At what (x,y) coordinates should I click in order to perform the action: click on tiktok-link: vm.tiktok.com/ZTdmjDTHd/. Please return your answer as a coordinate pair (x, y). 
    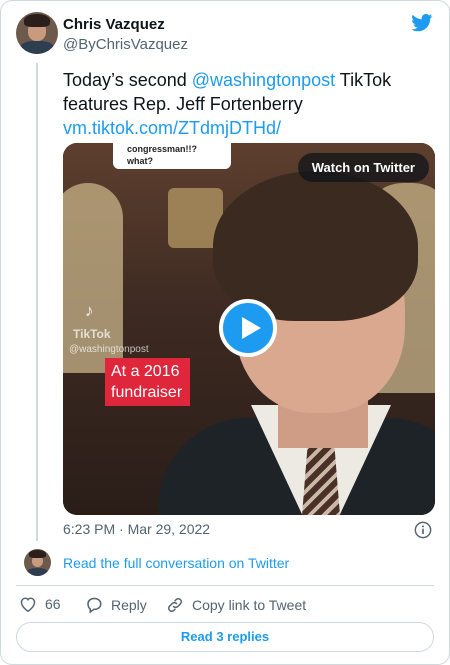
    Looking at the image, I should click on (172, 128).